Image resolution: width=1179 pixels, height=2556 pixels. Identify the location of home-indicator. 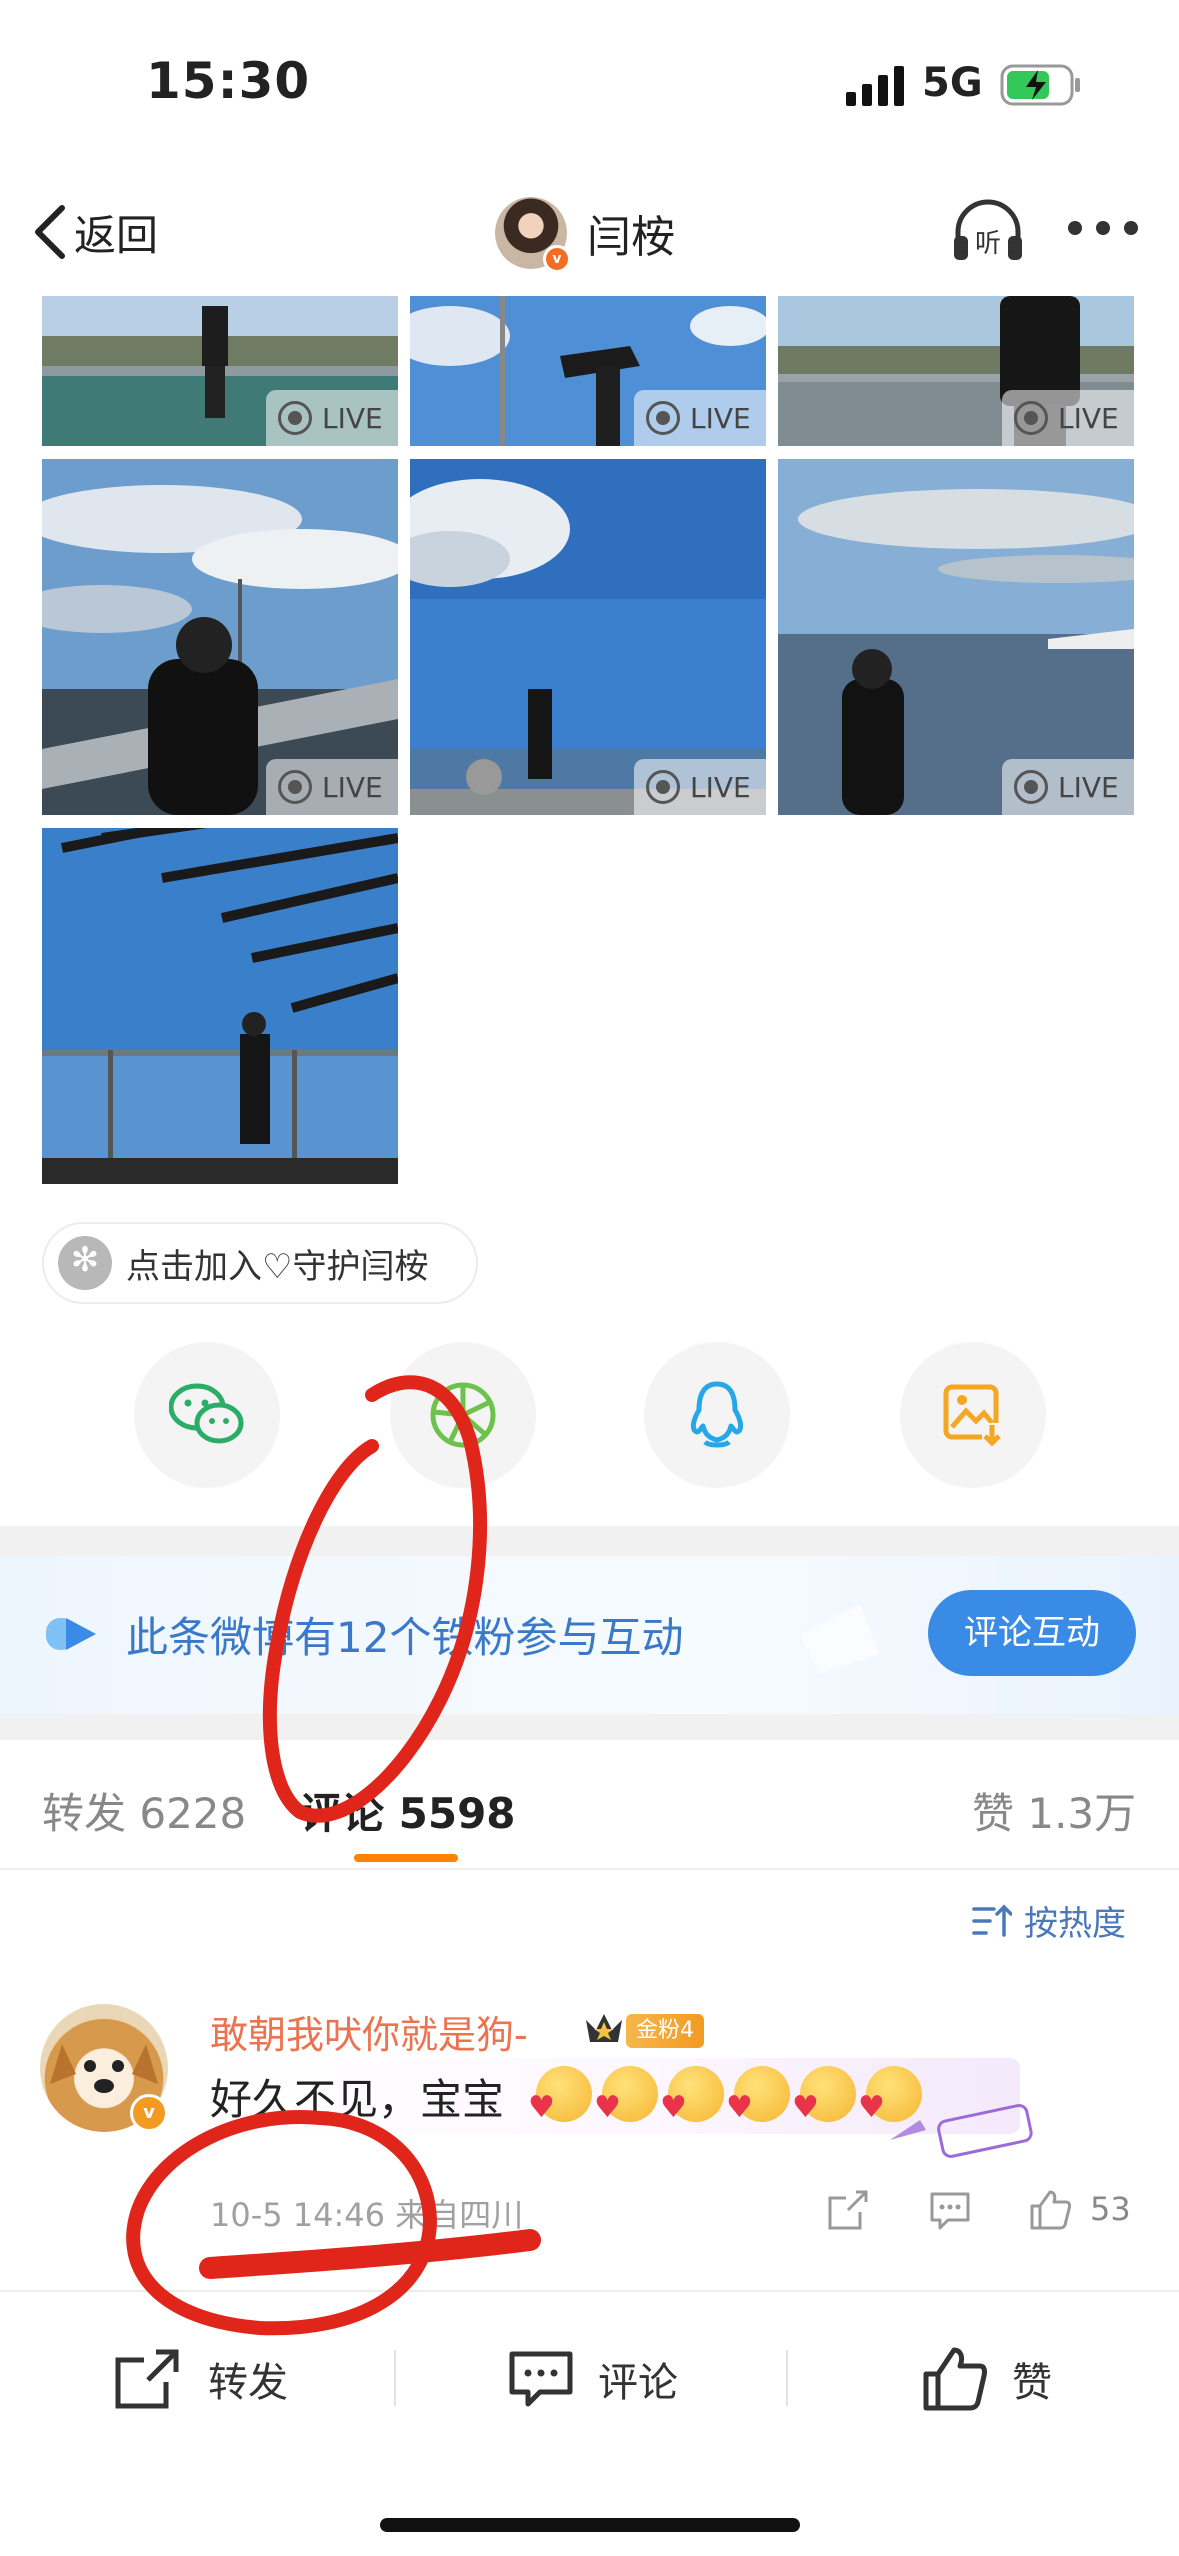
(590, 2525).